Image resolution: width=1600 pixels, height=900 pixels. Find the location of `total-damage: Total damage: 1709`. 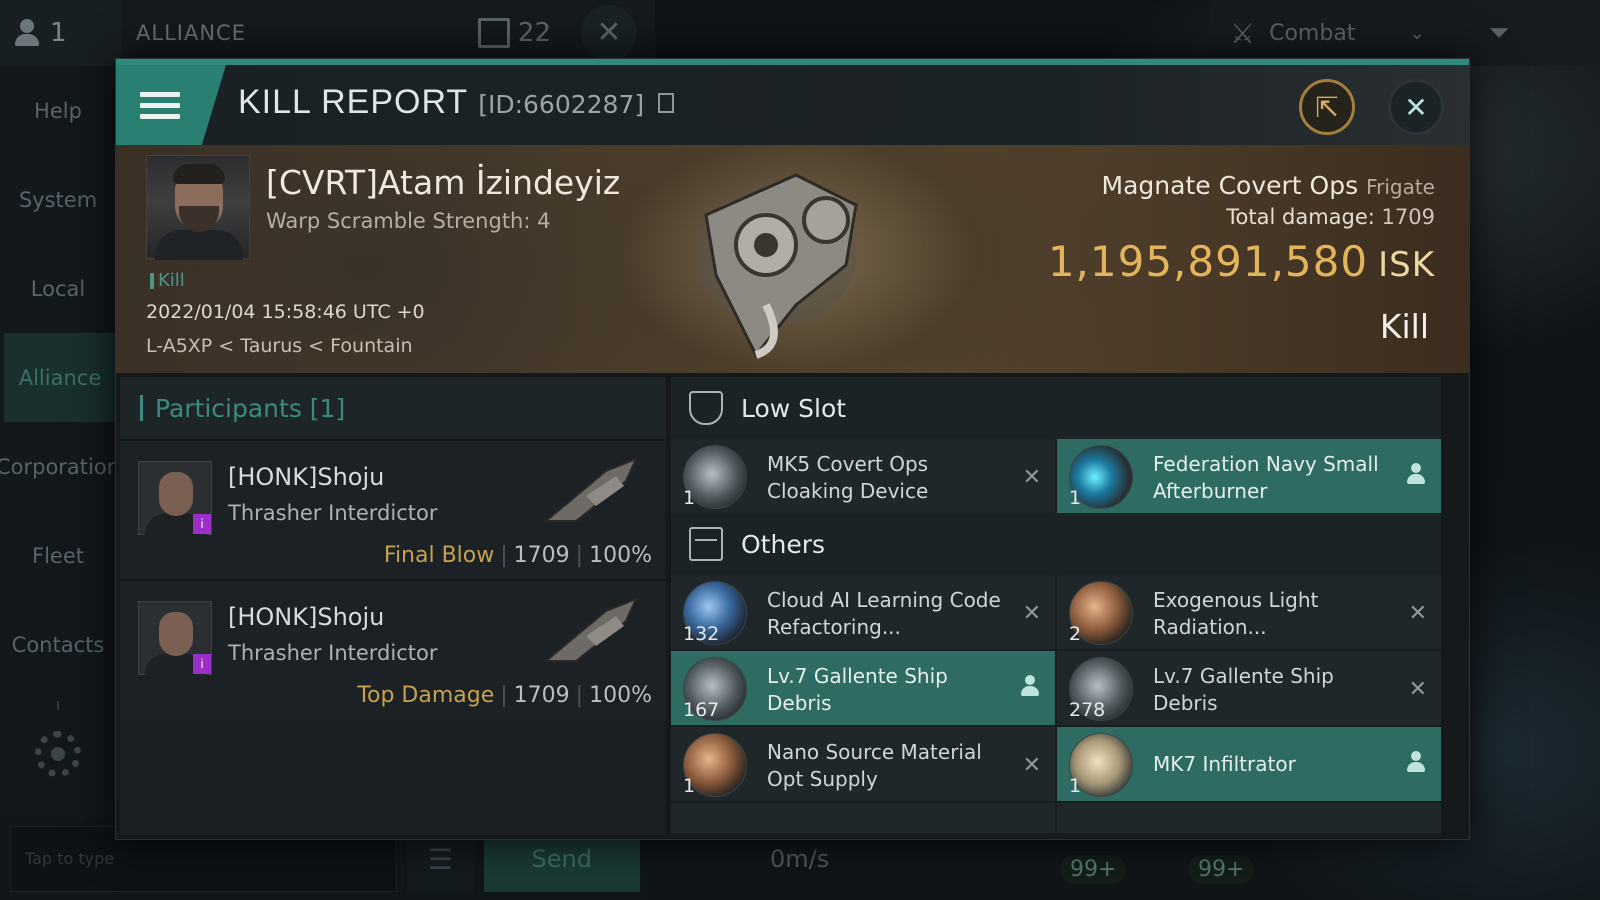

total-damage: Total damage: 1709 is located at coordinates (1330, 217).